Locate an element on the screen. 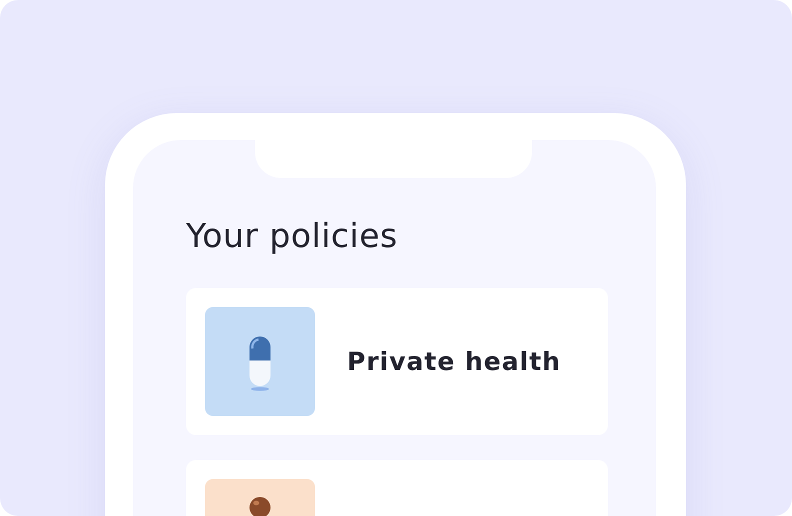  policy-name: Private health is located at coordinates (454, 361).